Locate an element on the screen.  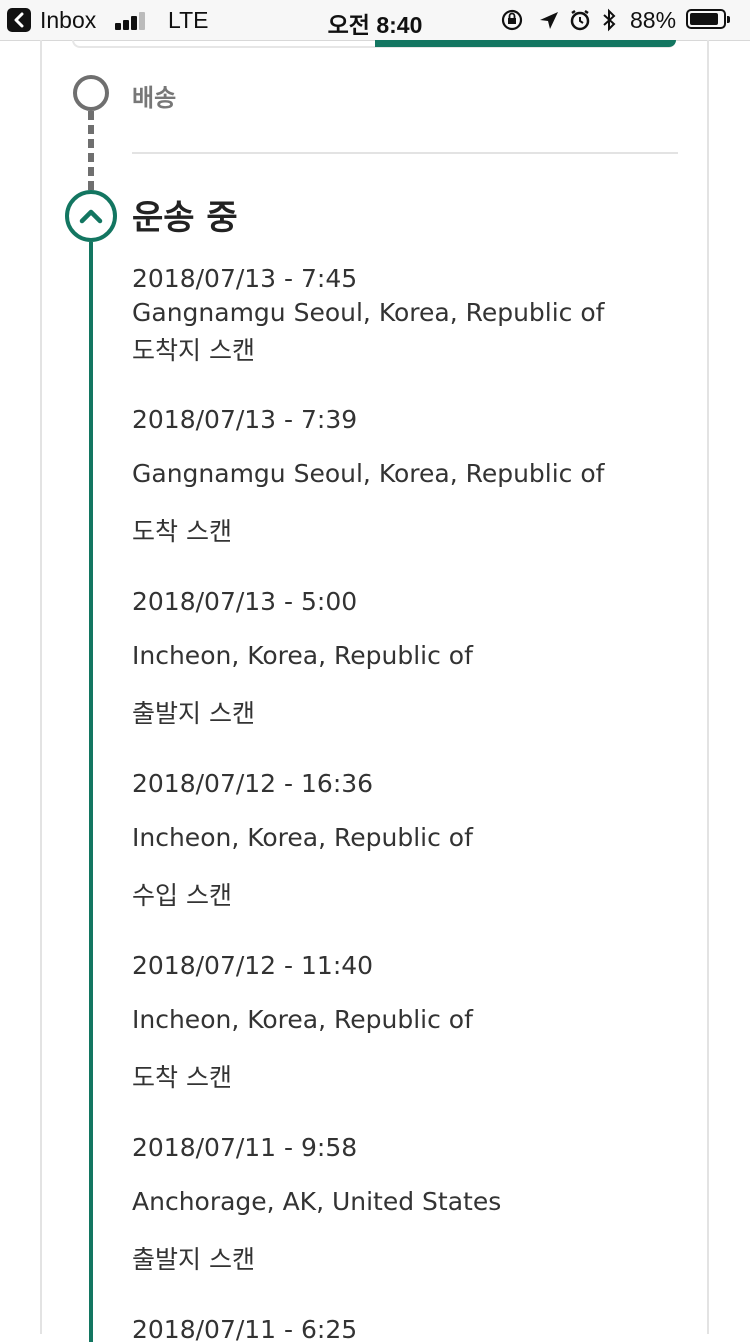
event-datetime: 2018/07/12 - 16:36 is located at coordinates (253, 783).